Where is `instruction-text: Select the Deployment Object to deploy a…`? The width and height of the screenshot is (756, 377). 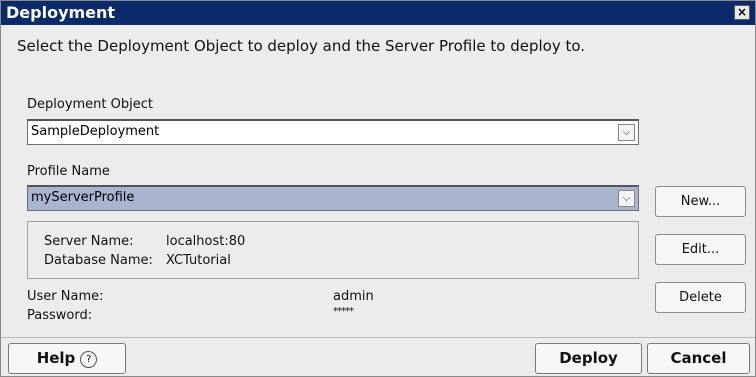
instruction-text: Select the Deployment Object to deploy a… is located at coordinates (301, 46).